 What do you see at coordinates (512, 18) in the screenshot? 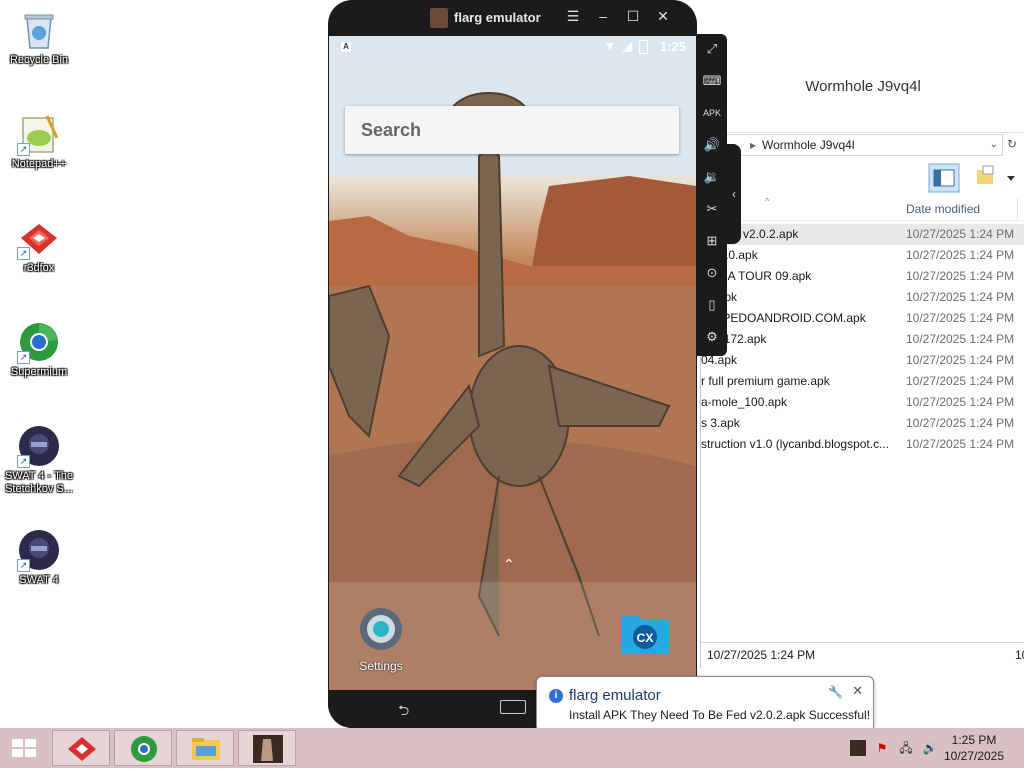
I see `emulator-titlebar: flarg emulator ☰ – ☐ ✕` at bounding box center [512, 18].